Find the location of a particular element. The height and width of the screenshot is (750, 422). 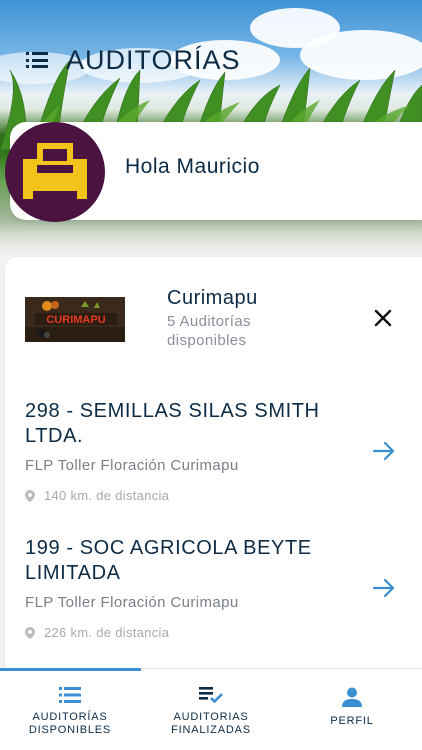

tab-label: PERFIL is located at coordinates (352, 721).